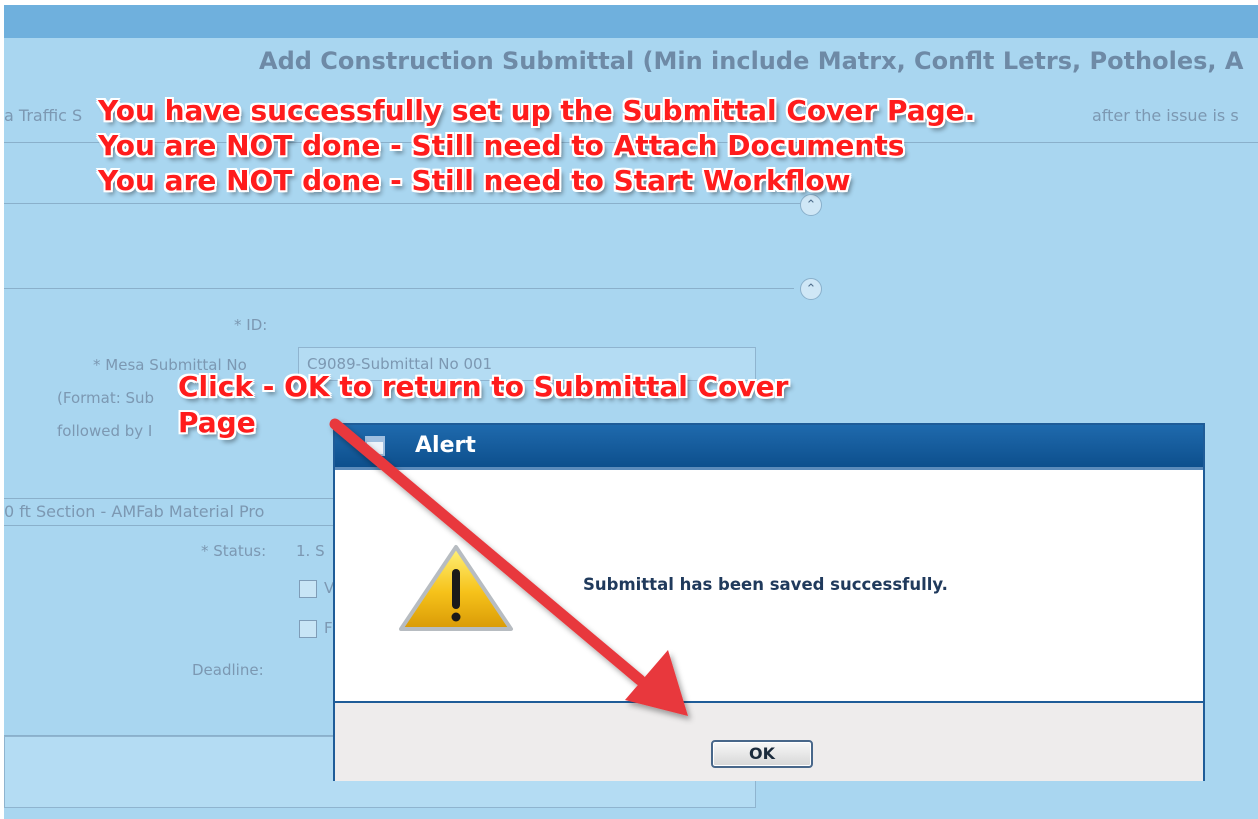 The height and width of the screenshot is (819, 1258). I want to click on status-value: 1. S, so click(310, 551).